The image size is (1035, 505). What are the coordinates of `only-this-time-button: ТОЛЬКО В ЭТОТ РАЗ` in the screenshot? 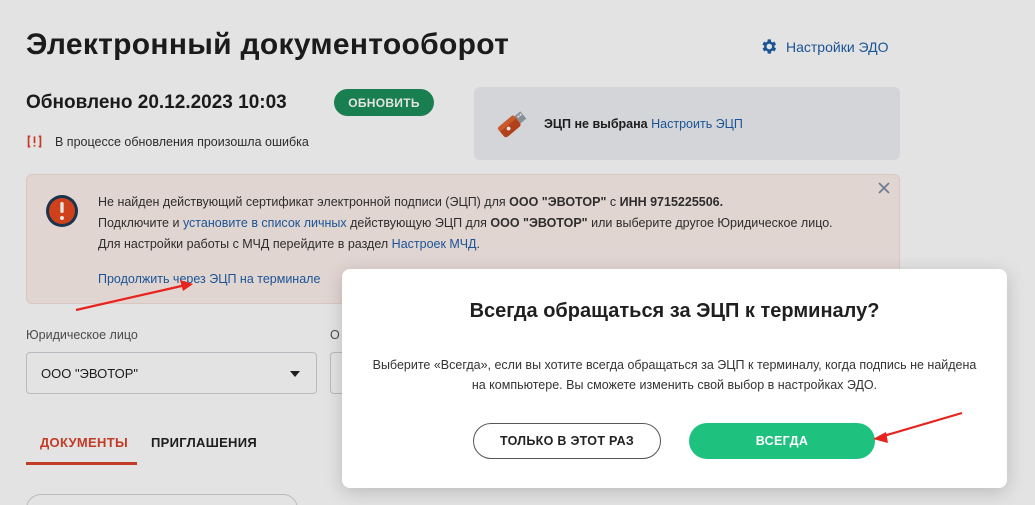 It's located at (567, 441).